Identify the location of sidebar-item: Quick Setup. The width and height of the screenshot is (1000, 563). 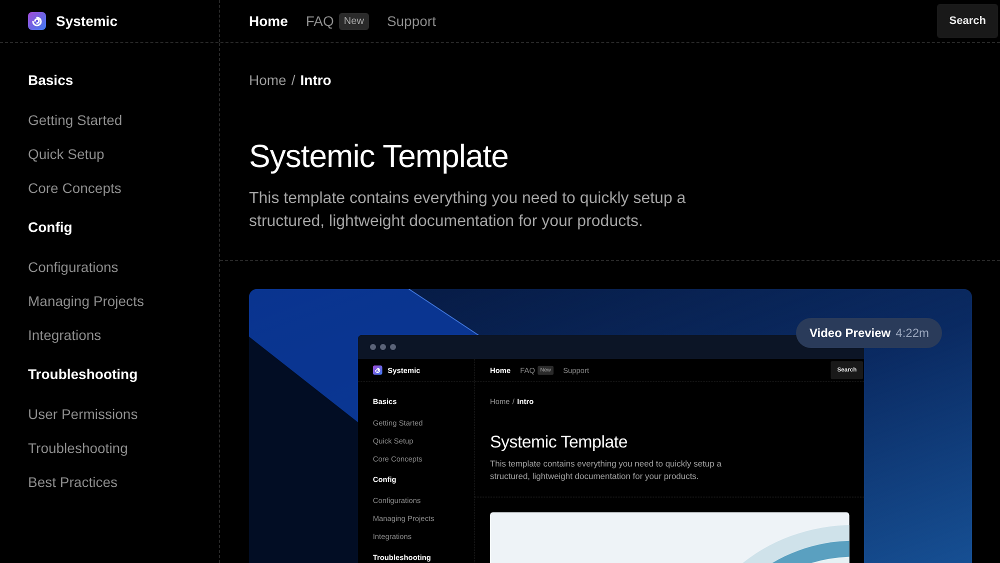
(66, 156).